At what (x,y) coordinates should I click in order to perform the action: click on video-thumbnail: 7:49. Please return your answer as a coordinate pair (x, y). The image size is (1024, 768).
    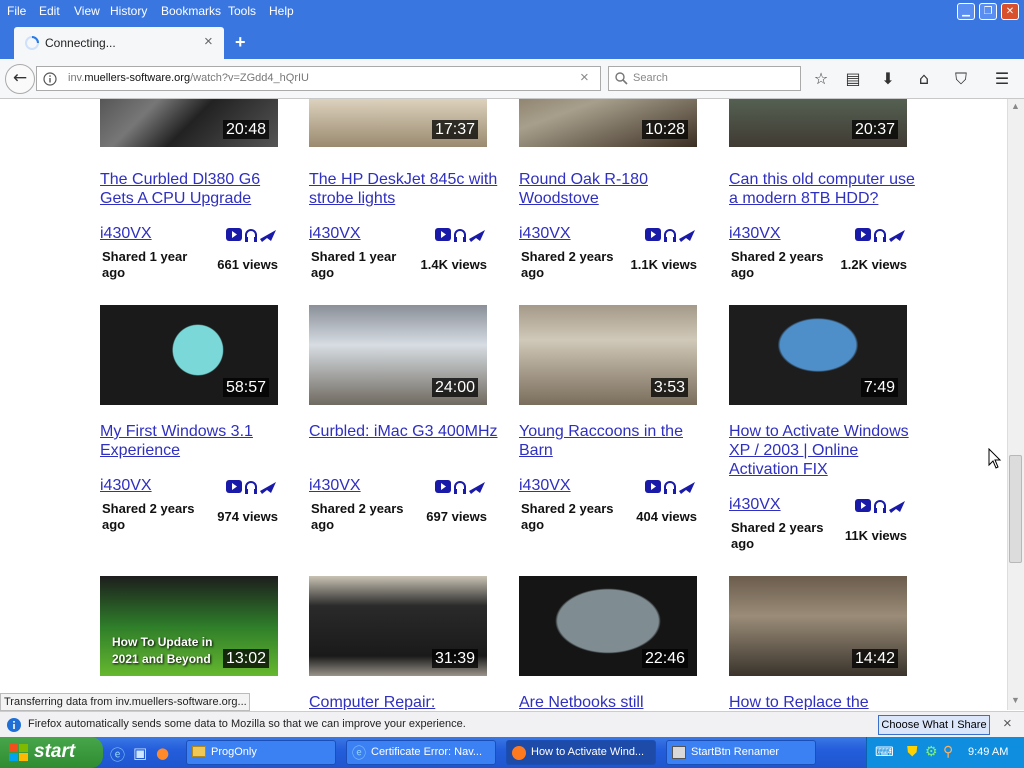
    Looking at the image, I should click on (818, 355).